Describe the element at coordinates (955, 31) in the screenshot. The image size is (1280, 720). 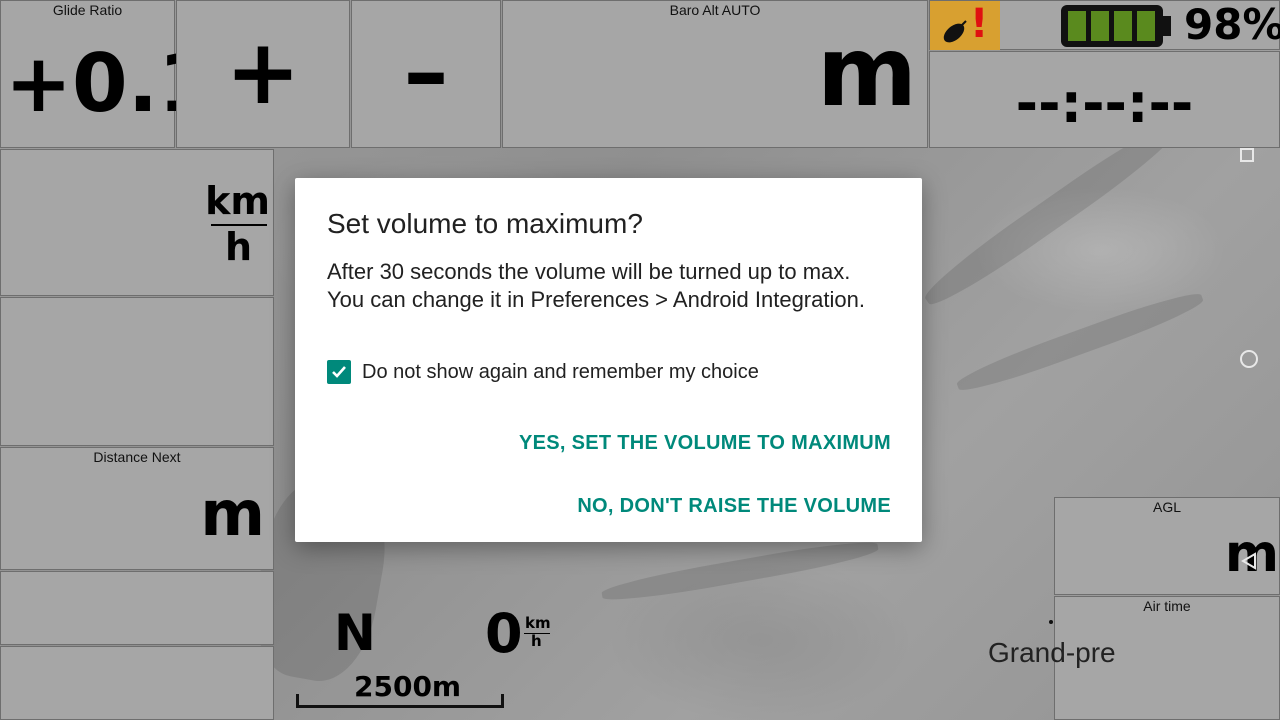
I see `satellite-dish-icon` at that location.